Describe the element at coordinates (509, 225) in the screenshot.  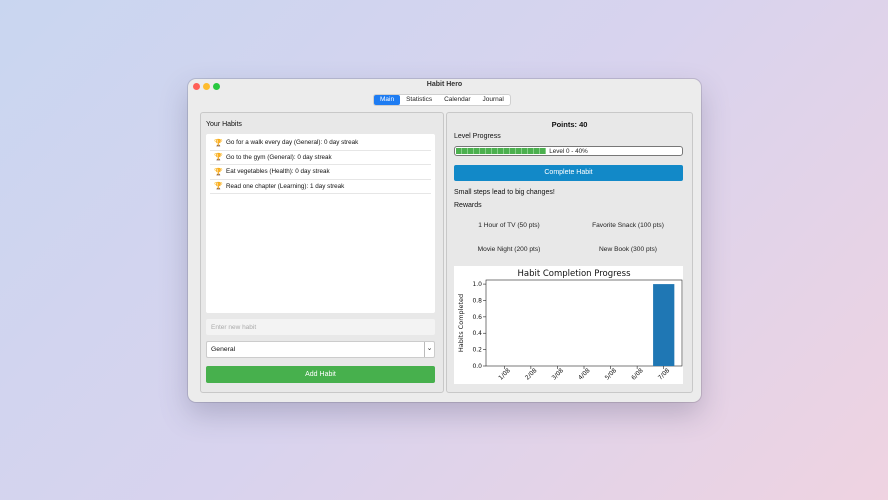
I see `reward-item: 1 Hour of TV (50 pts)` at that location.